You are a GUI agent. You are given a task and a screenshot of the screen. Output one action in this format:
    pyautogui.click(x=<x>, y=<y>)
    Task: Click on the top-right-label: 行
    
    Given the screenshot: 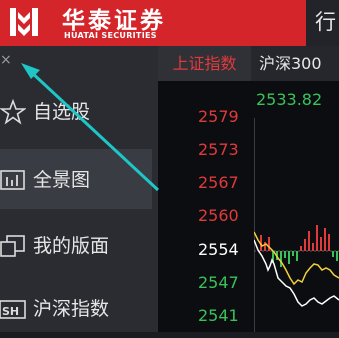 What is the action you would take?
    pyautogui.click(x=325, y=22)
    